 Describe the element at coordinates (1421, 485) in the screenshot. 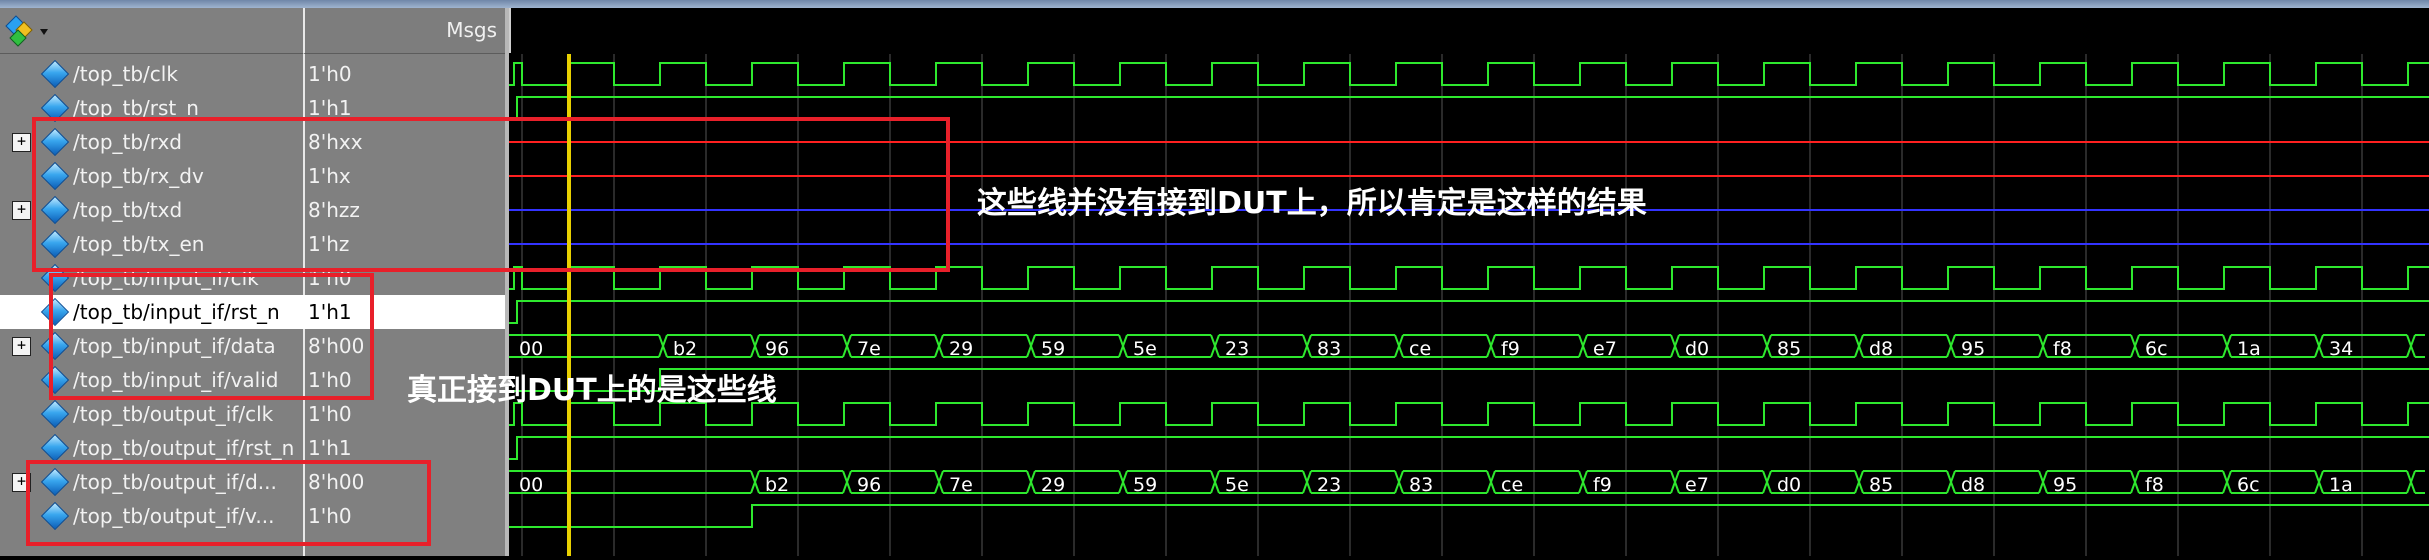

I see `bus-value-label: 83` at that location.